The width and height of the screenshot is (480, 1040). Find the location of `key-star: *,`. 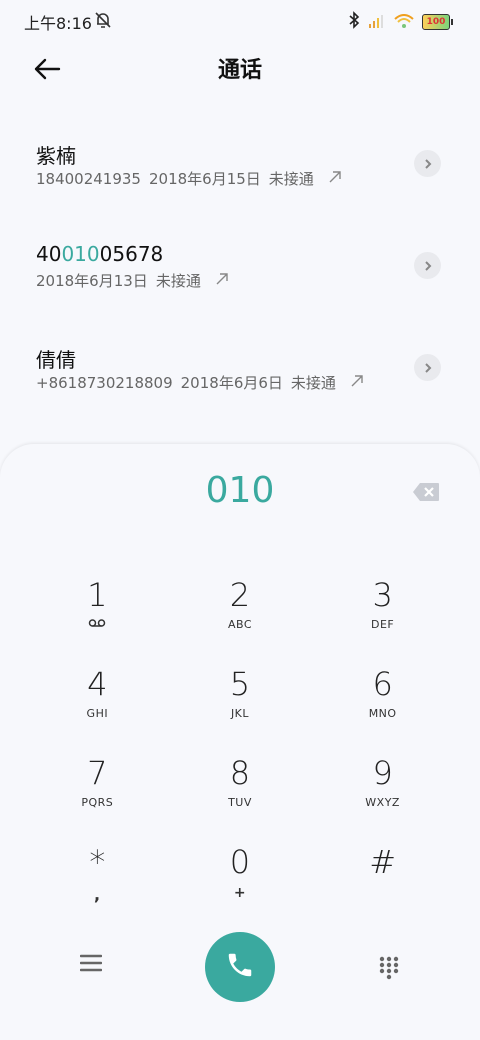

key-star: *, is located at coordinates (97, 887).